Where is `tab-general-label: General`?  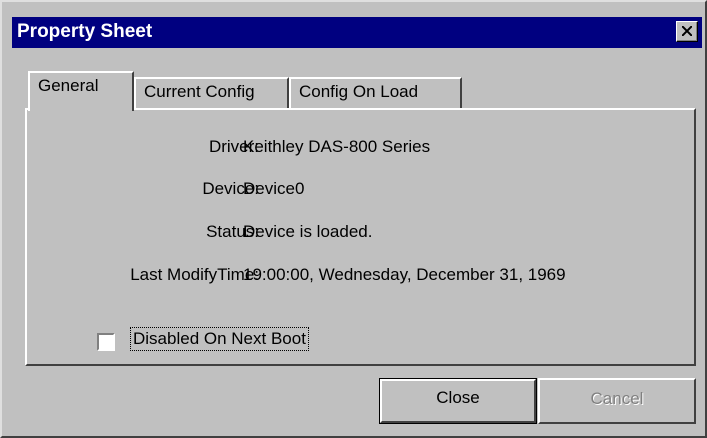 tab-general-label: General is located at coordinates (68, 85).